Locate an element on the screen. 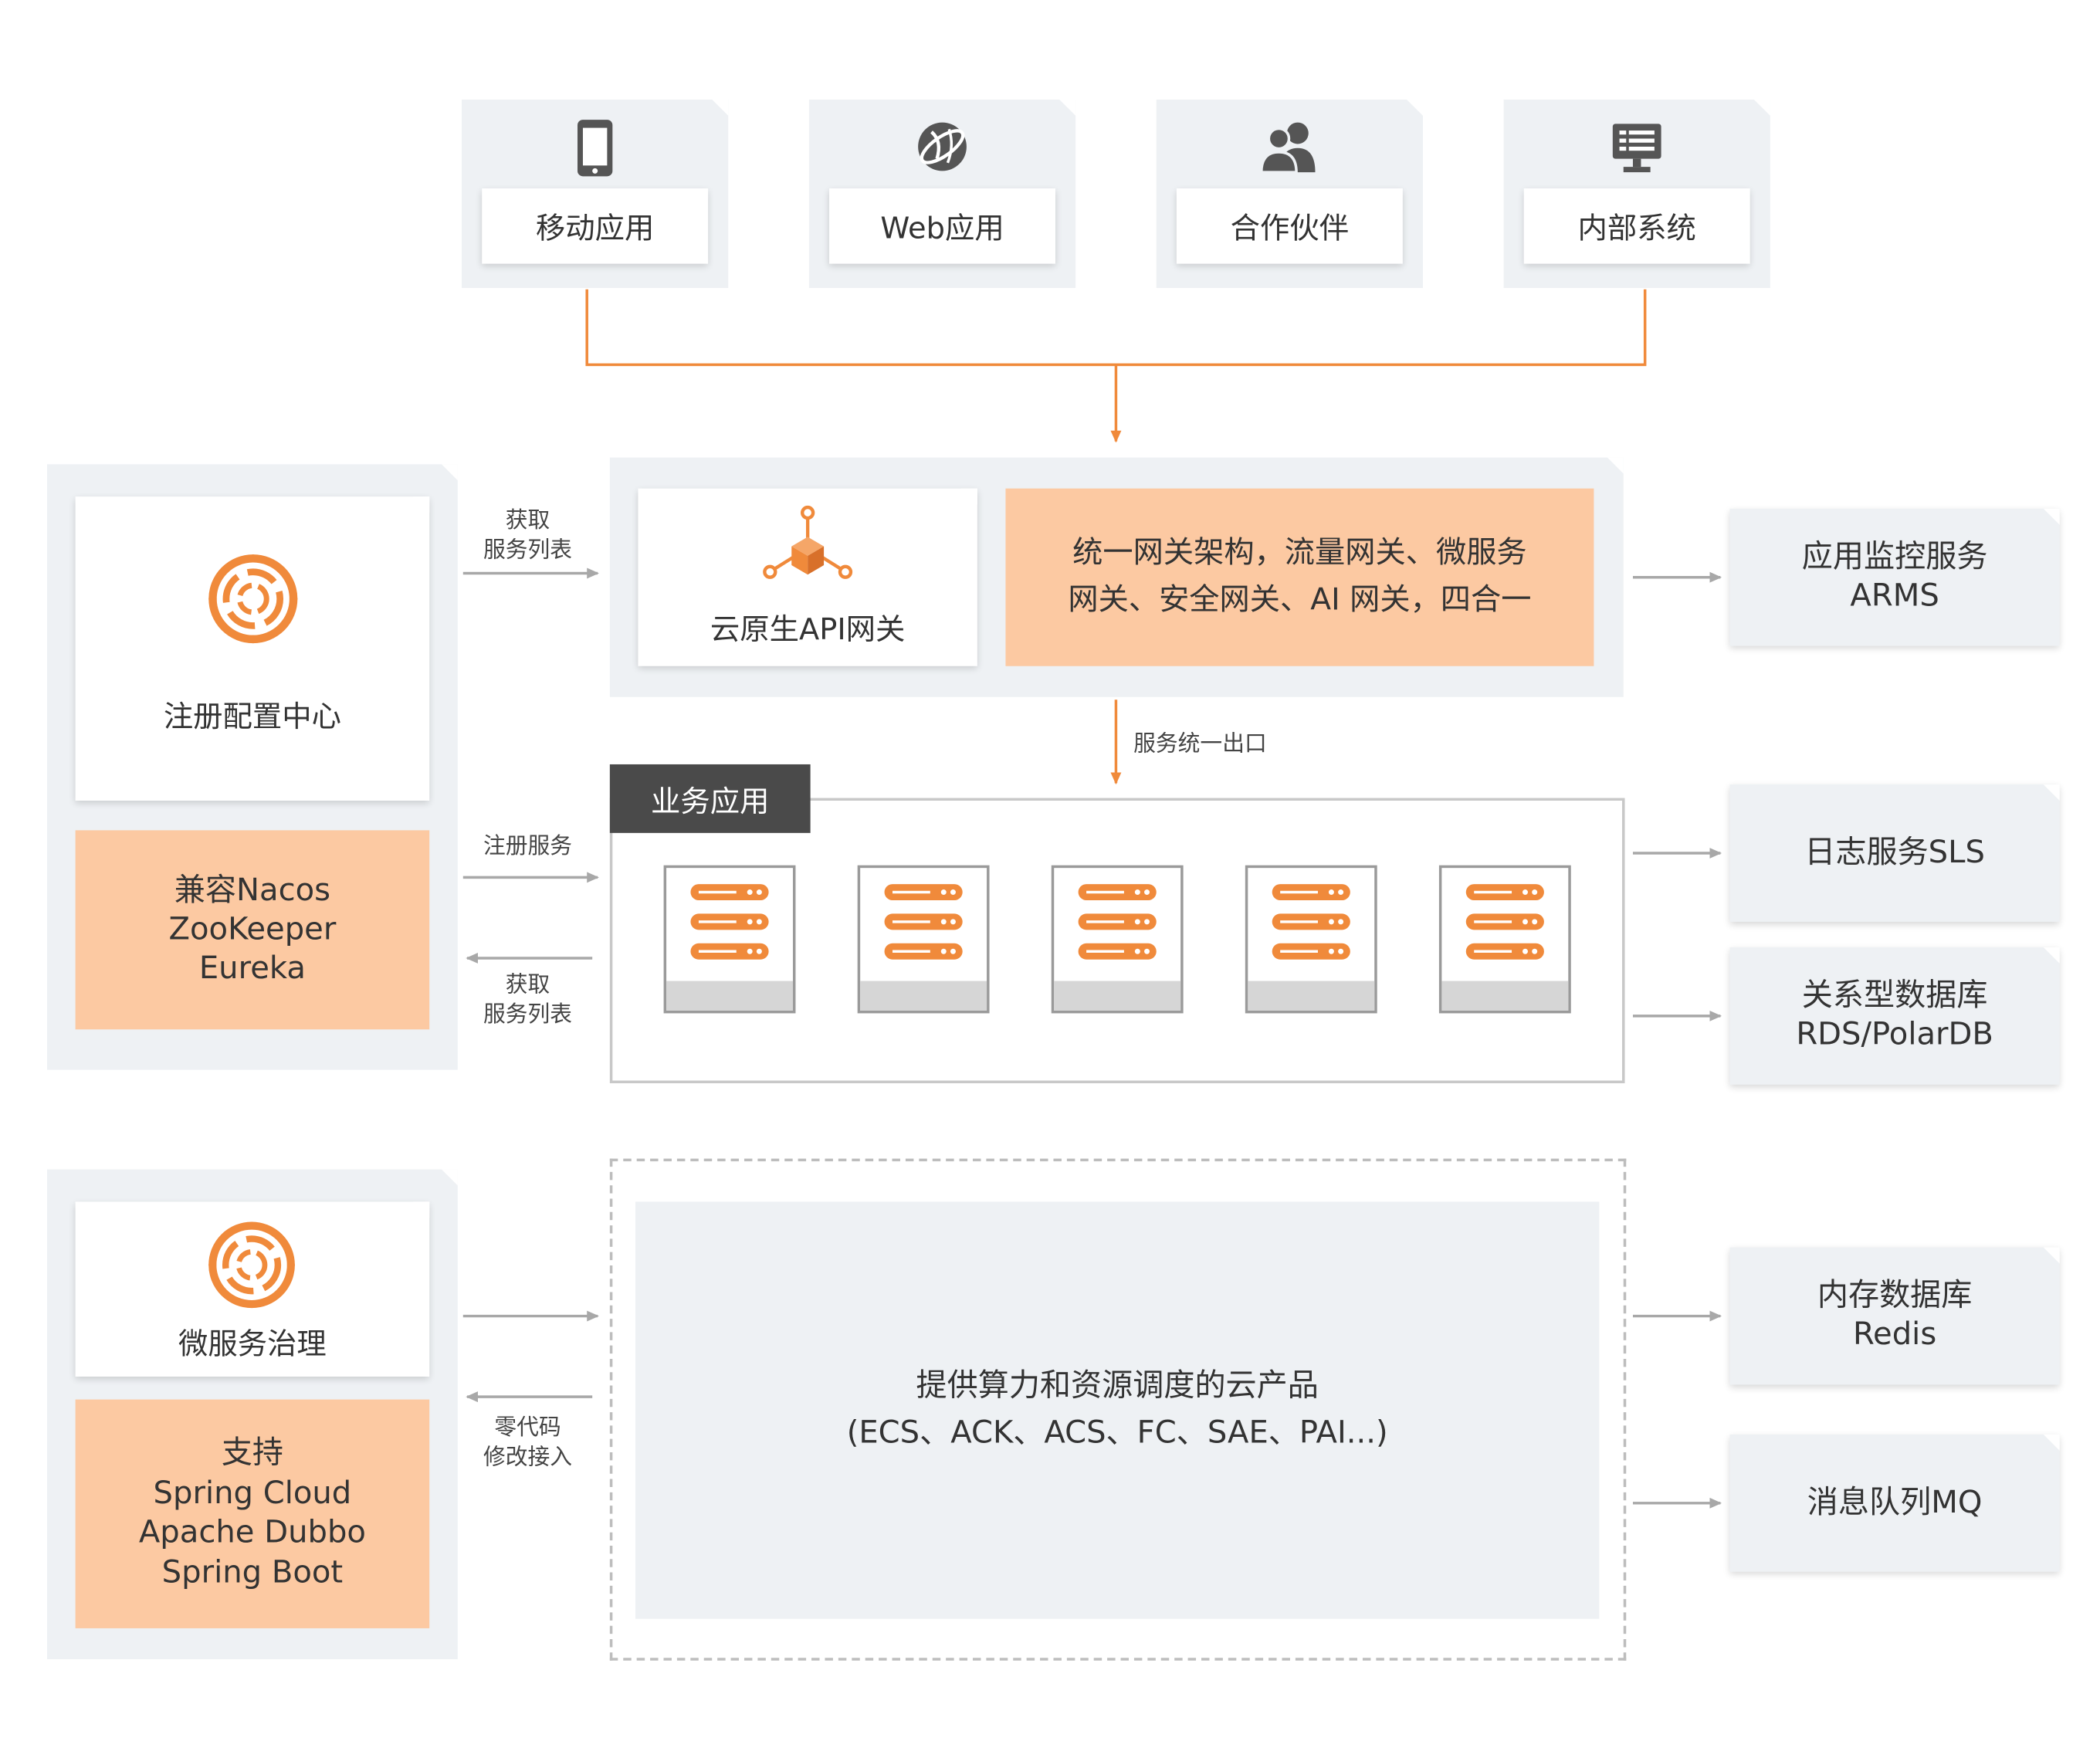  label-register-service: 注册服务 is located at coordinates (528, 846).